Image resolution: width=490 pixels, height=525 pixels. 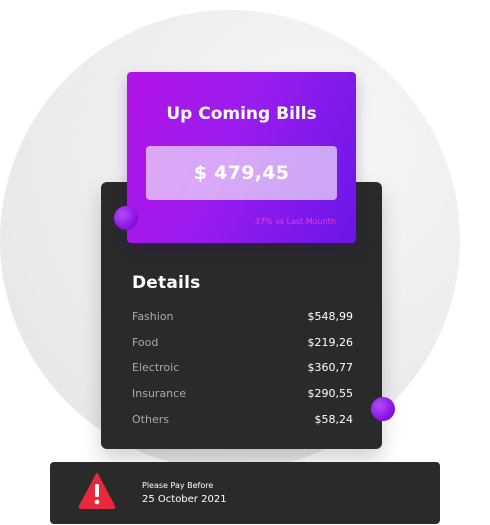 What do you see at coordinates (330, 316) in the screenshot?
I see `detail-value: $548,99` at bounding box center [330, 316].